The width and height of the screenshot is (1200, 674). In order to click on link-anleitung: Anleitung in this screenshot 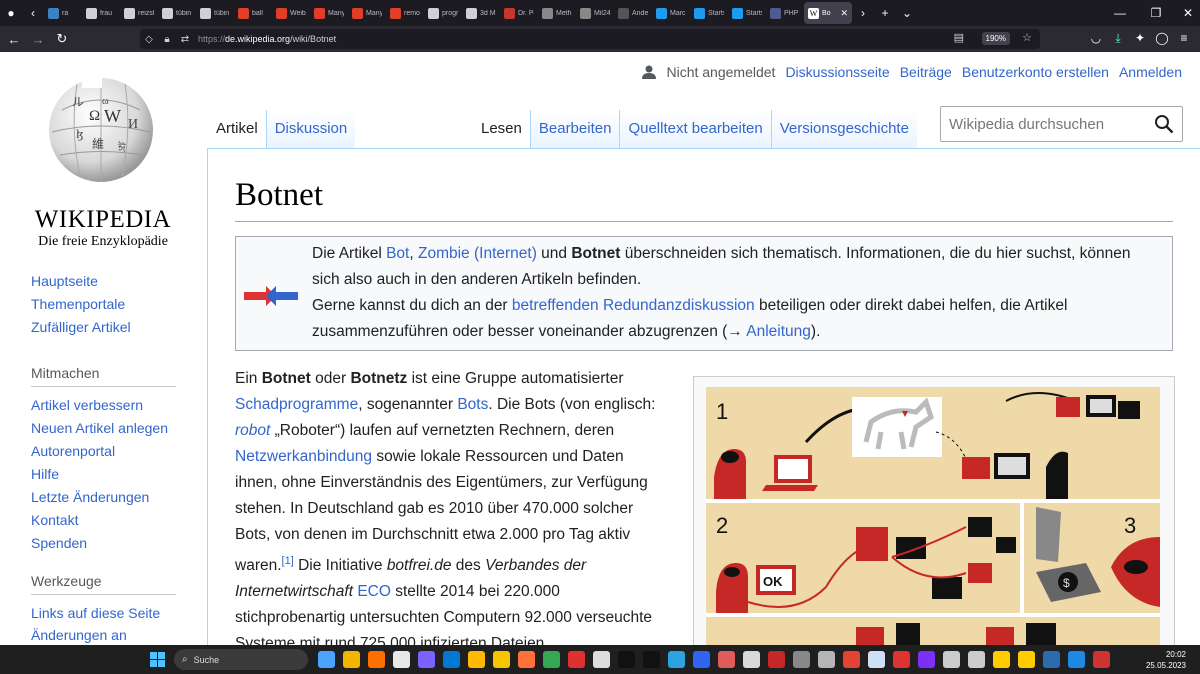, I will do `click(778, 331)`.